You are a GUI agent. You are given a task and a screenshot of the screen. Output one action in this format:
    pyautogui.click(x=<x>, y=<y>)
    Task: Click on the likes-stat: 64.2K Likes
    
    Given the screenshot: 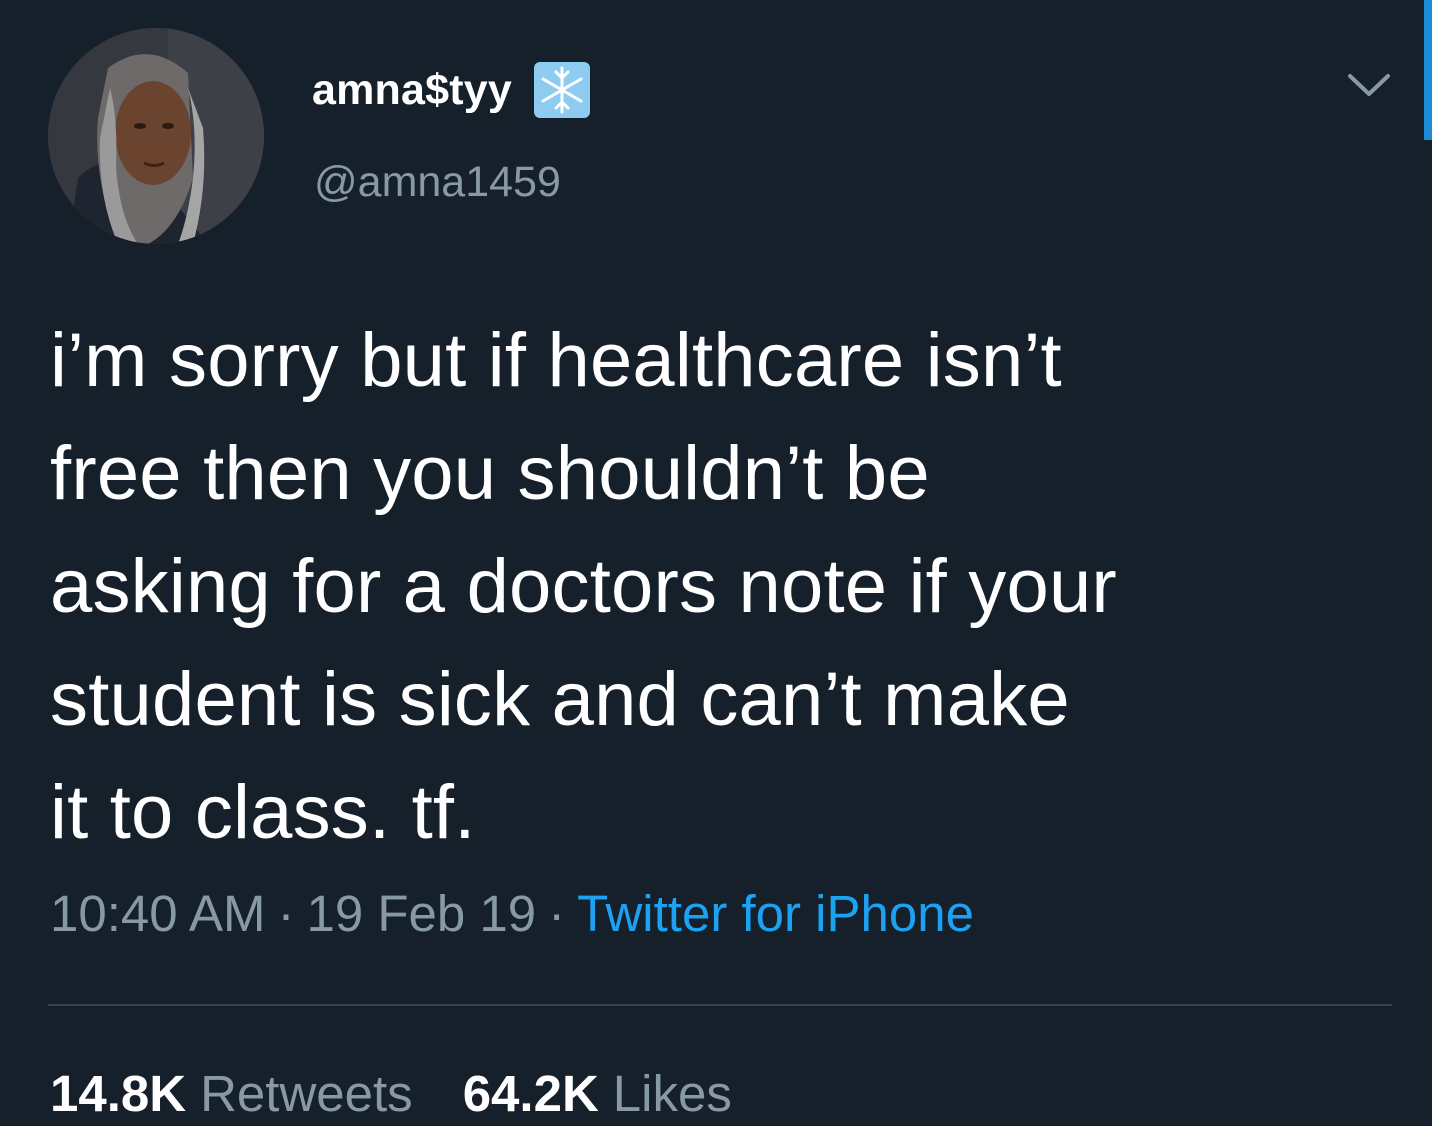 What is the action you would take?
    pyautogui.click(x=597, y=1093)
    